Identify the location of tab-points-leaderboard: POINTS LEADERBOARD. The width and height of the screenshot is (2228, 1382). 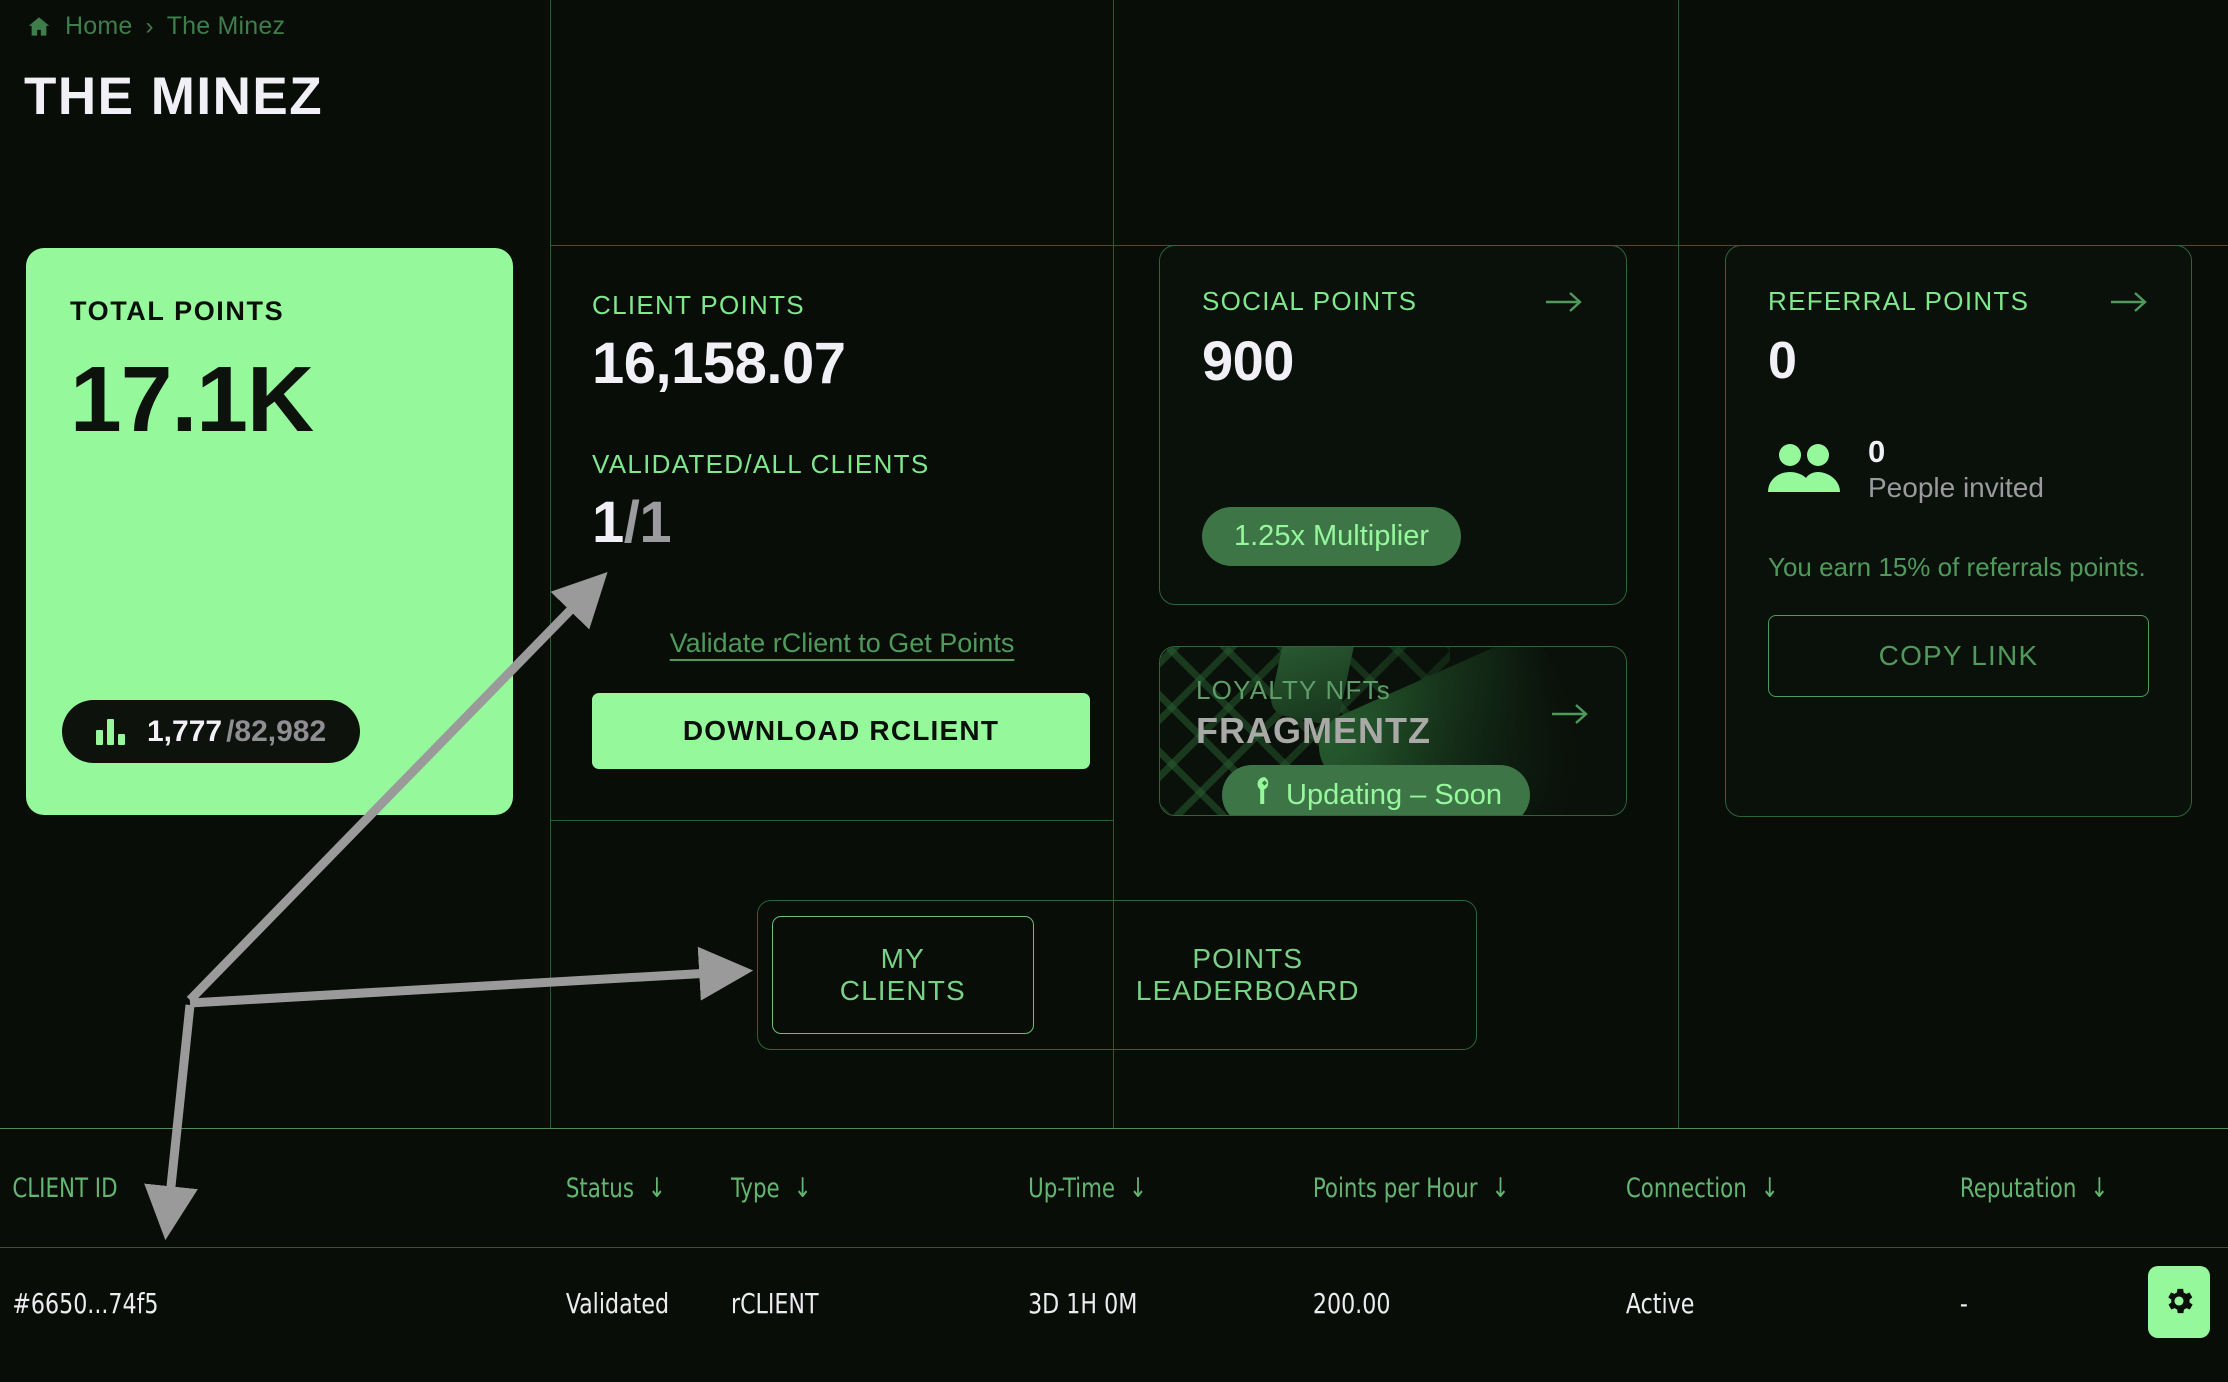
(1248, 975).